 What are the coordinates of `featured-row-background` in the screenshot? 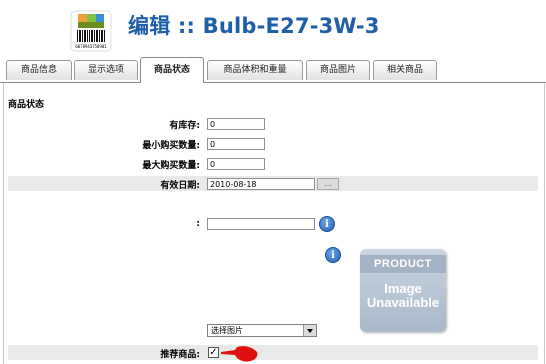 It's located at (273, 352).